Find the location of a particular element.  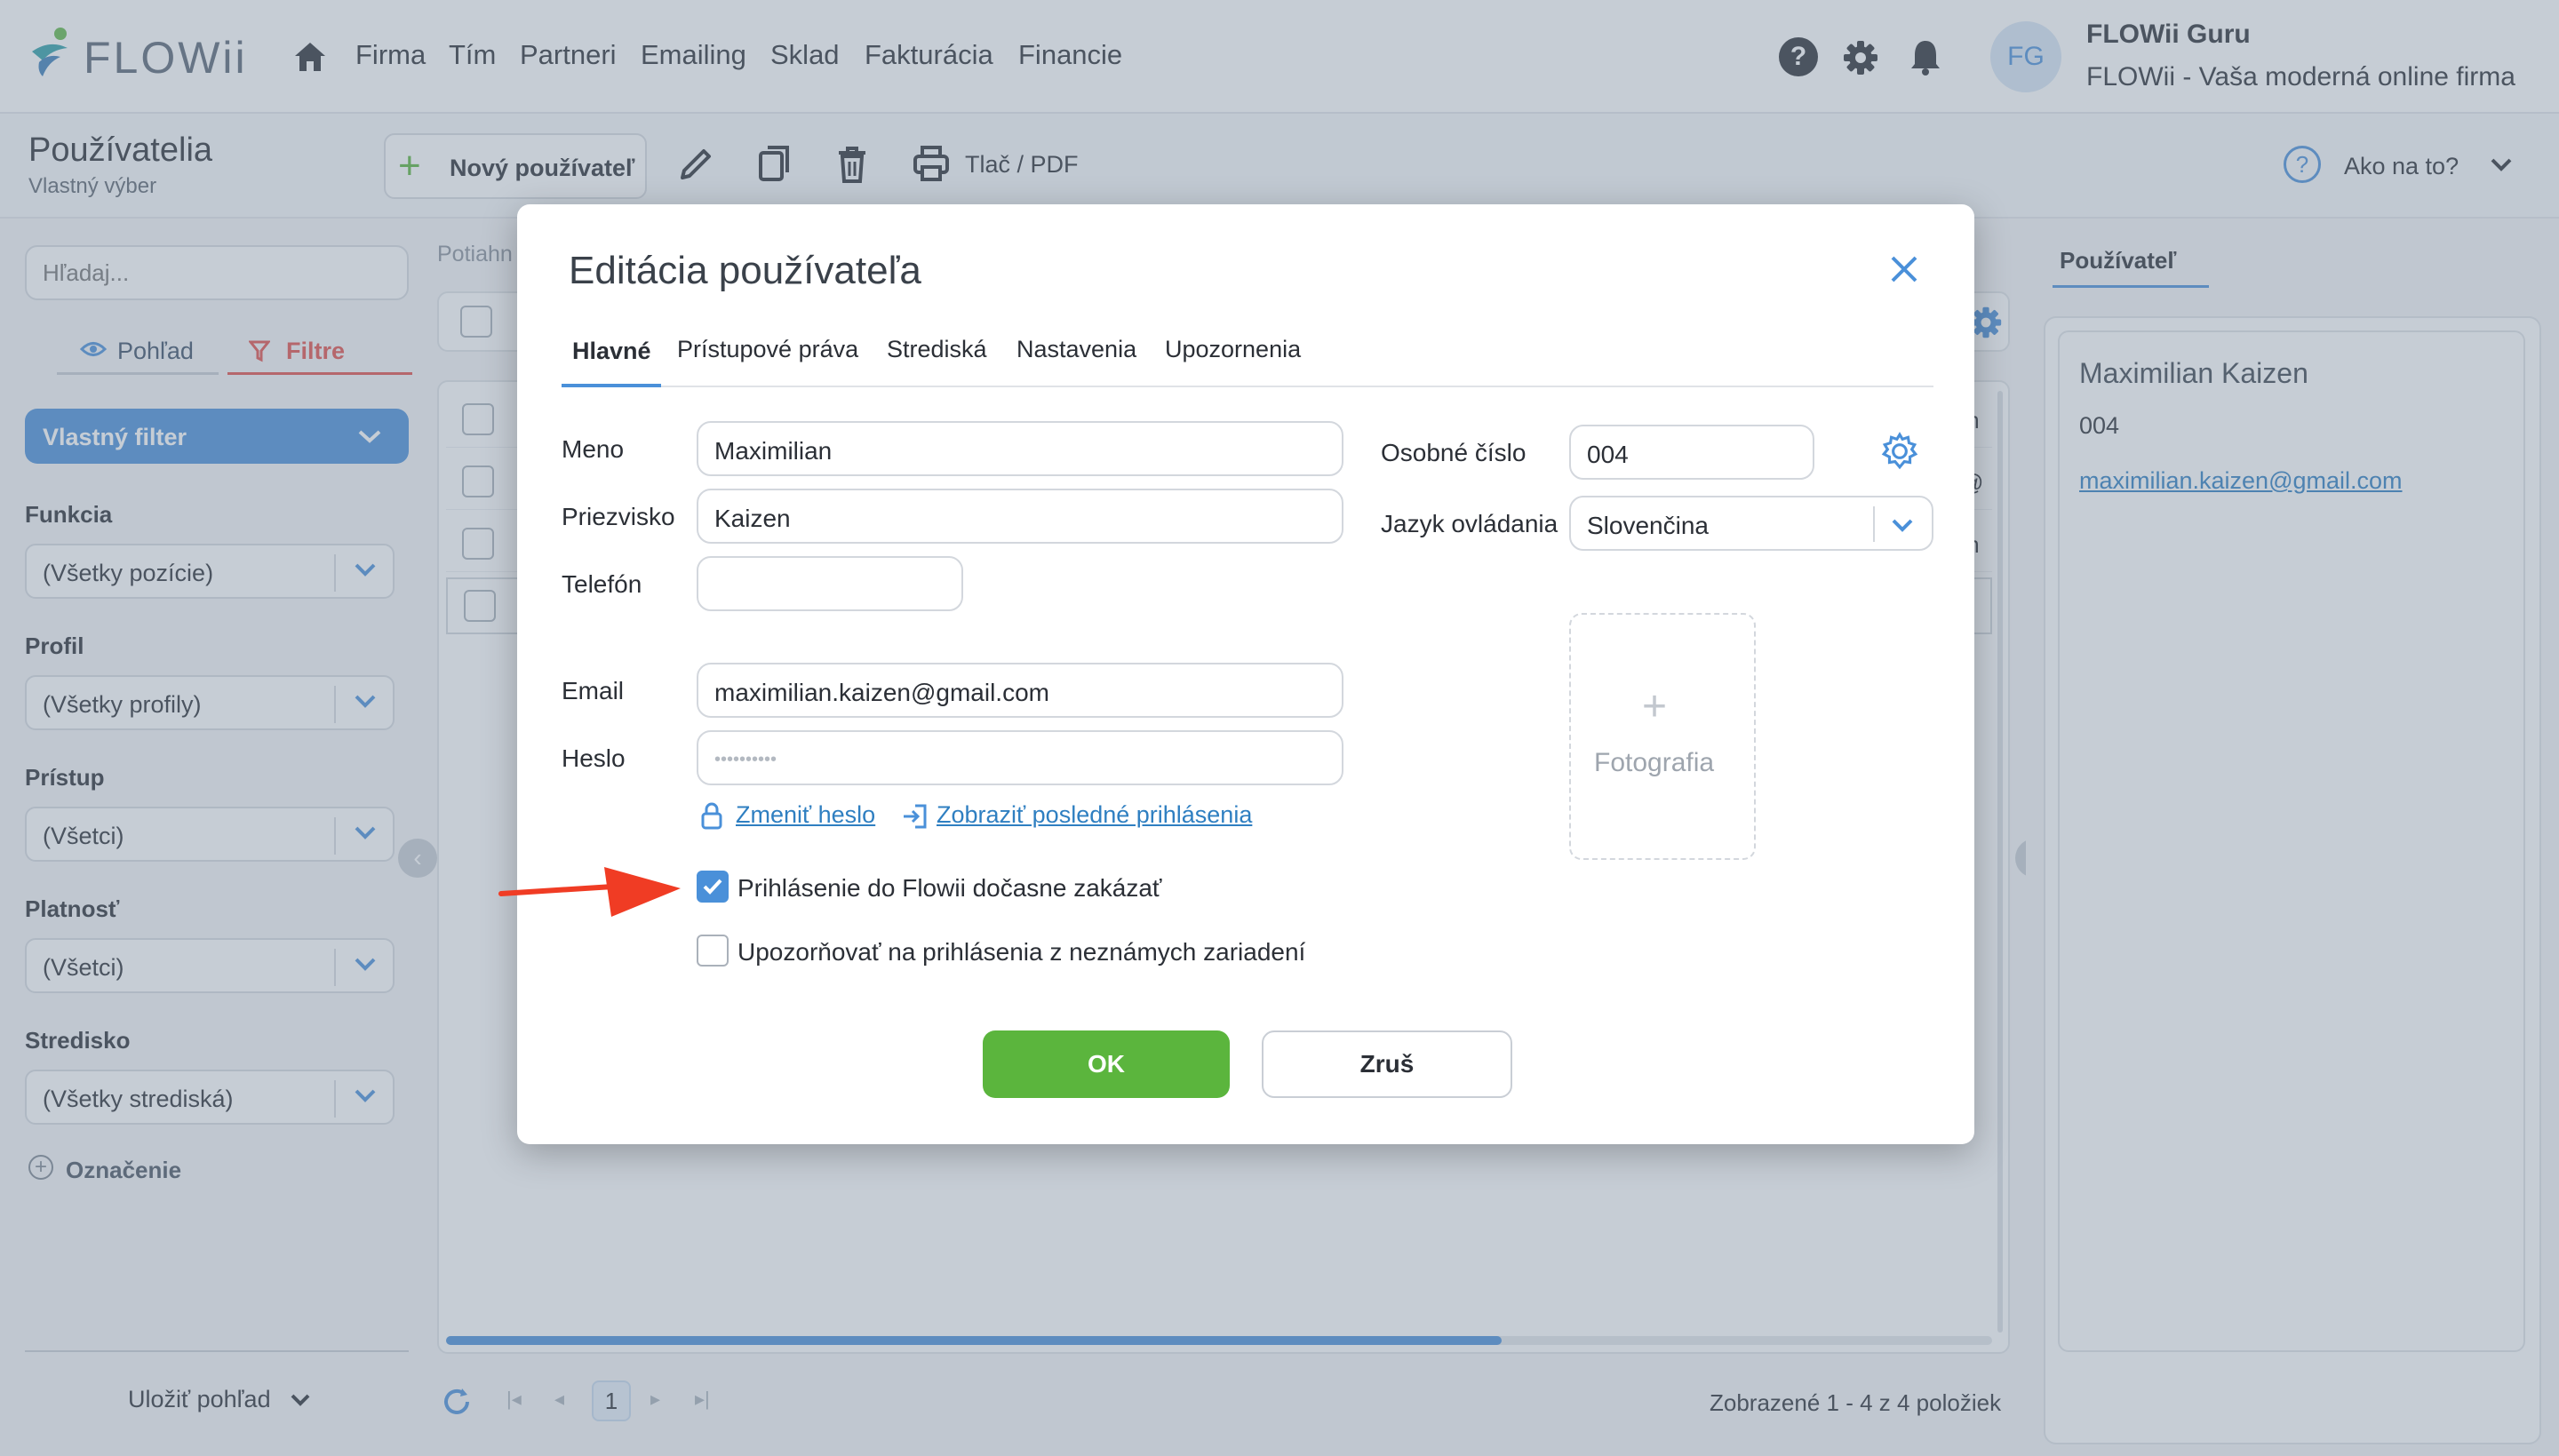

cancel-button: Zruš is located at coordinates (1387, 1064).